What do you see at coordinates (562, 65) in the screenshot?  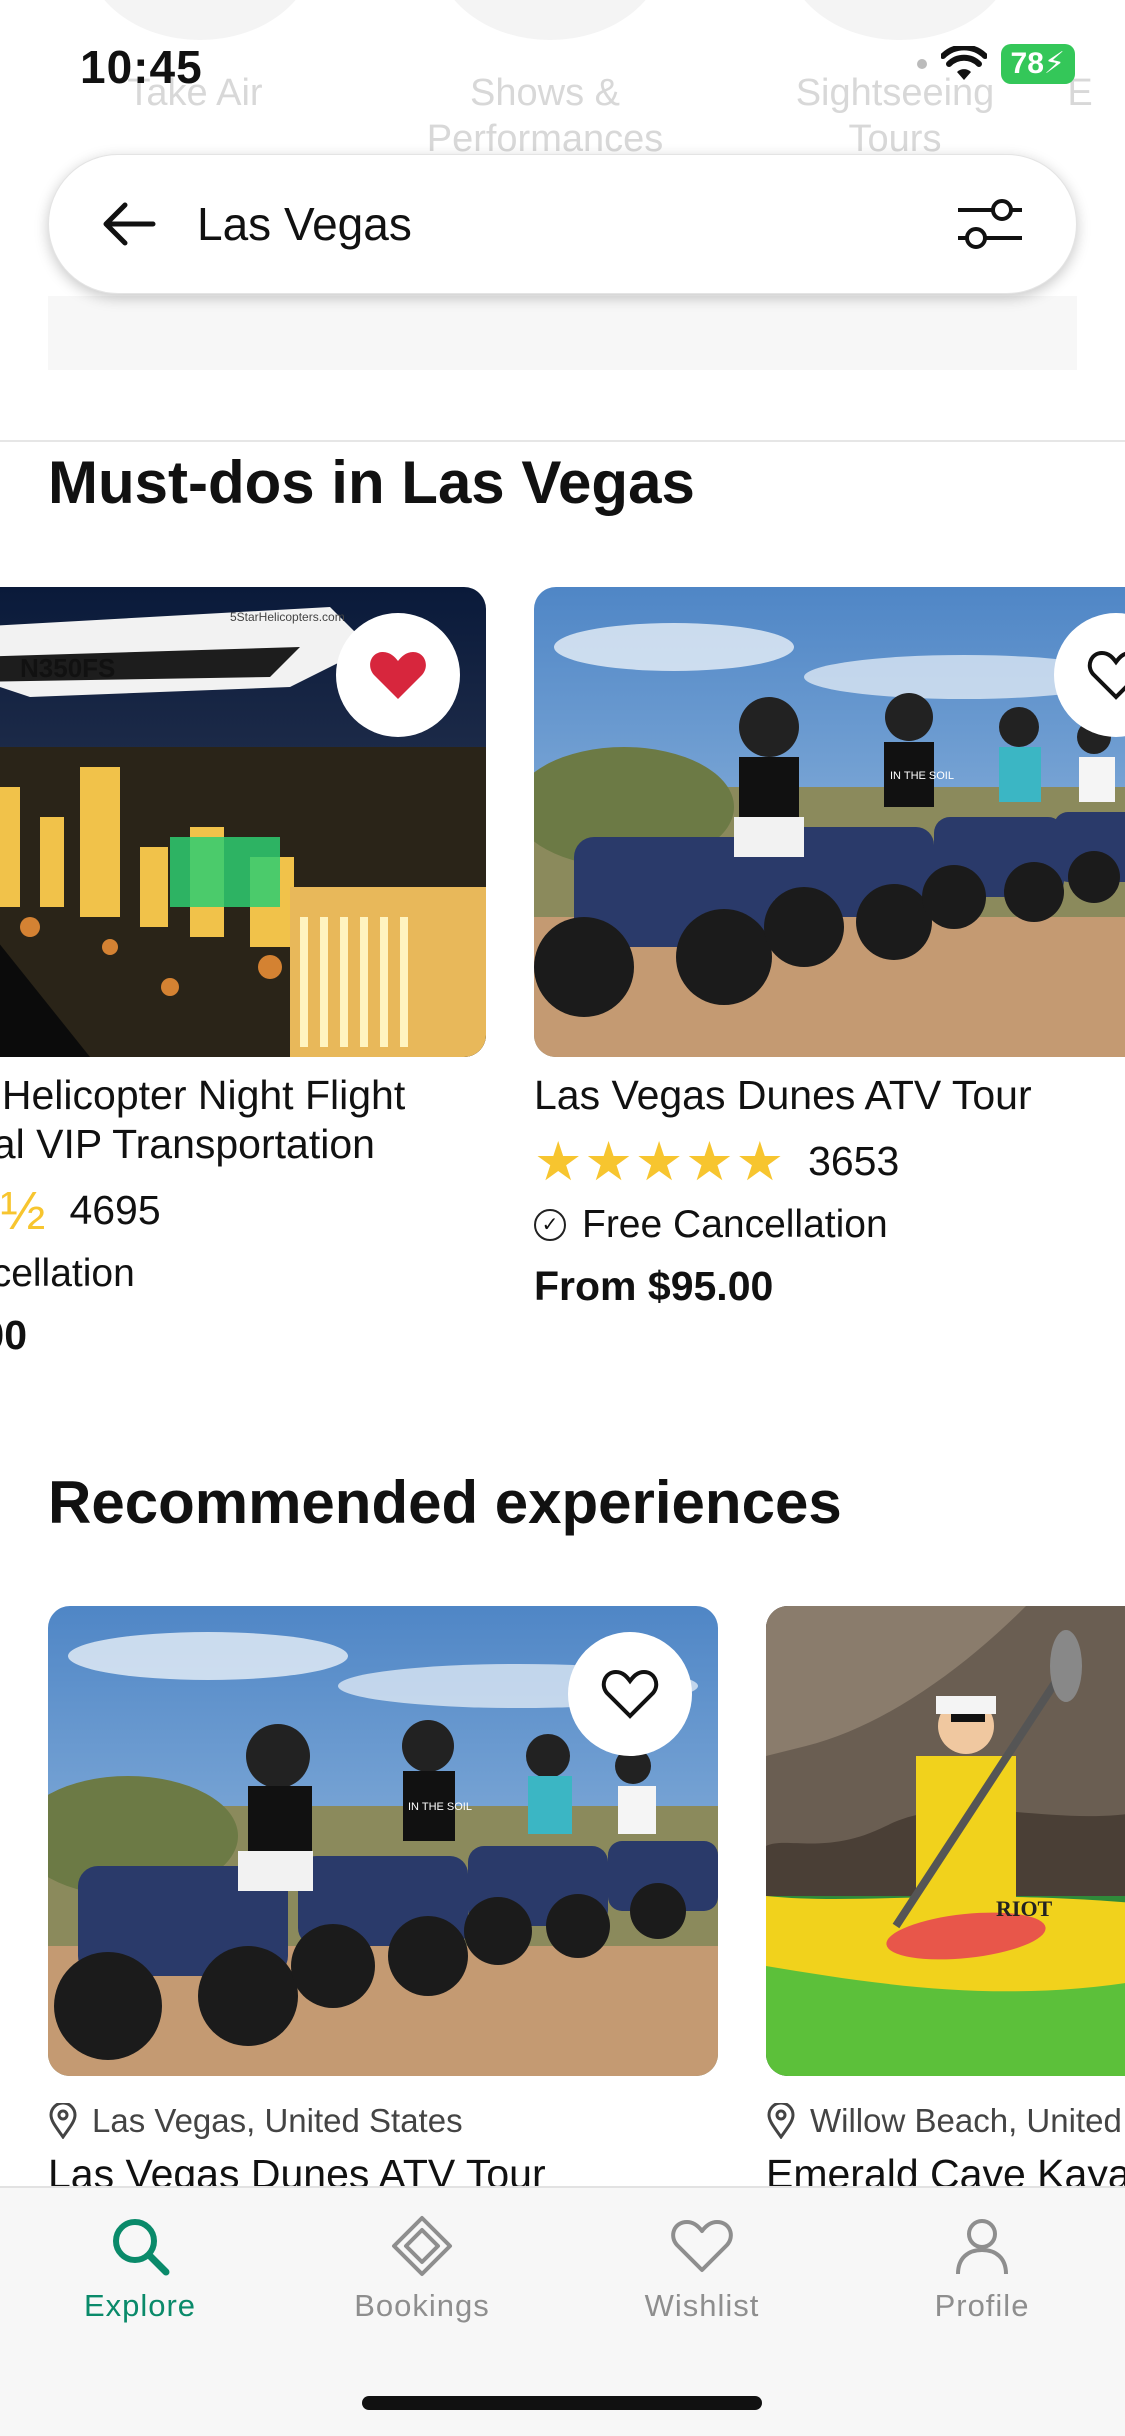 I see `status-bar: 10:45 78⚡` at bounding box center [562, 65].